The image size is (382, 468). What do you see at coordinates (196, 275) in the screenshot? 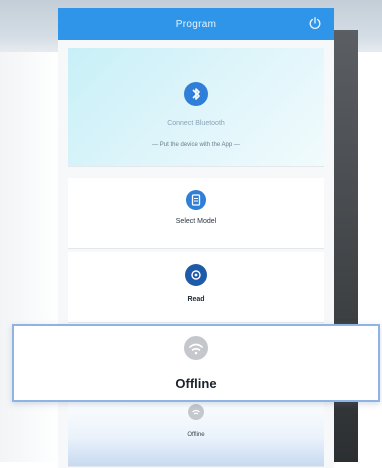
I see `read-icon` at bounding box center [196, 275].